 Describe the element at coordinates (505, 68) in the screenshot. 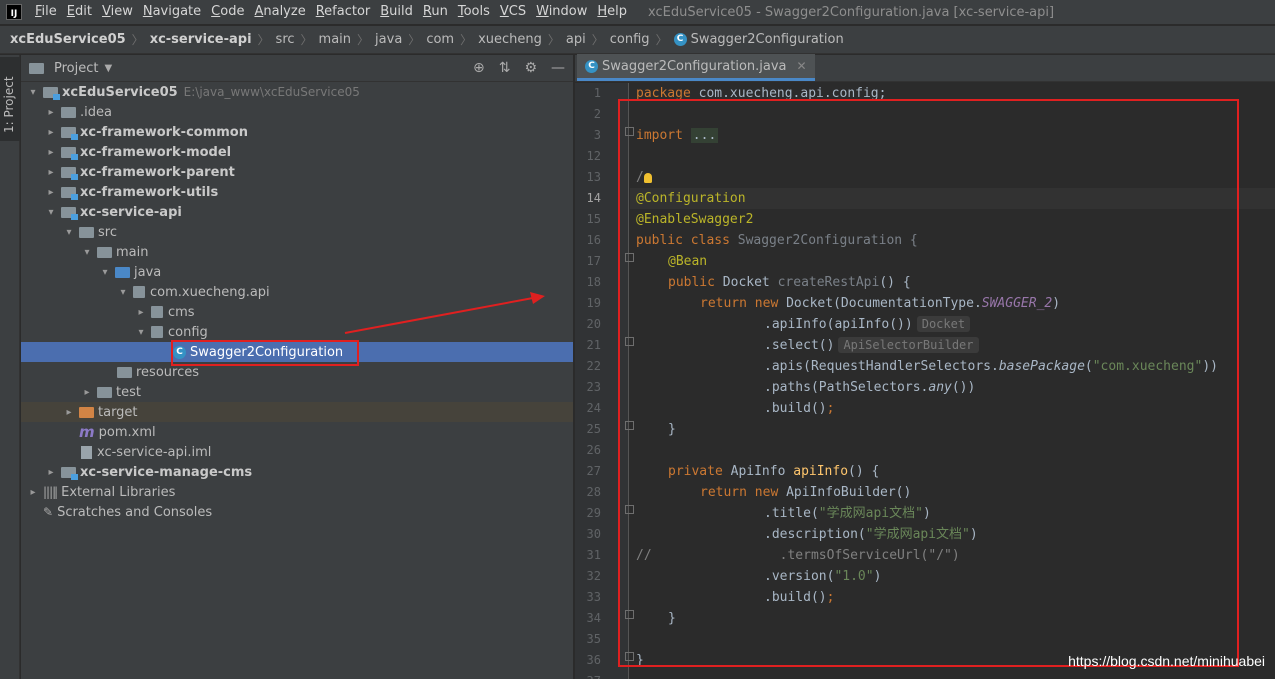

I see `collapse-all-icon: ⇅` at that location.